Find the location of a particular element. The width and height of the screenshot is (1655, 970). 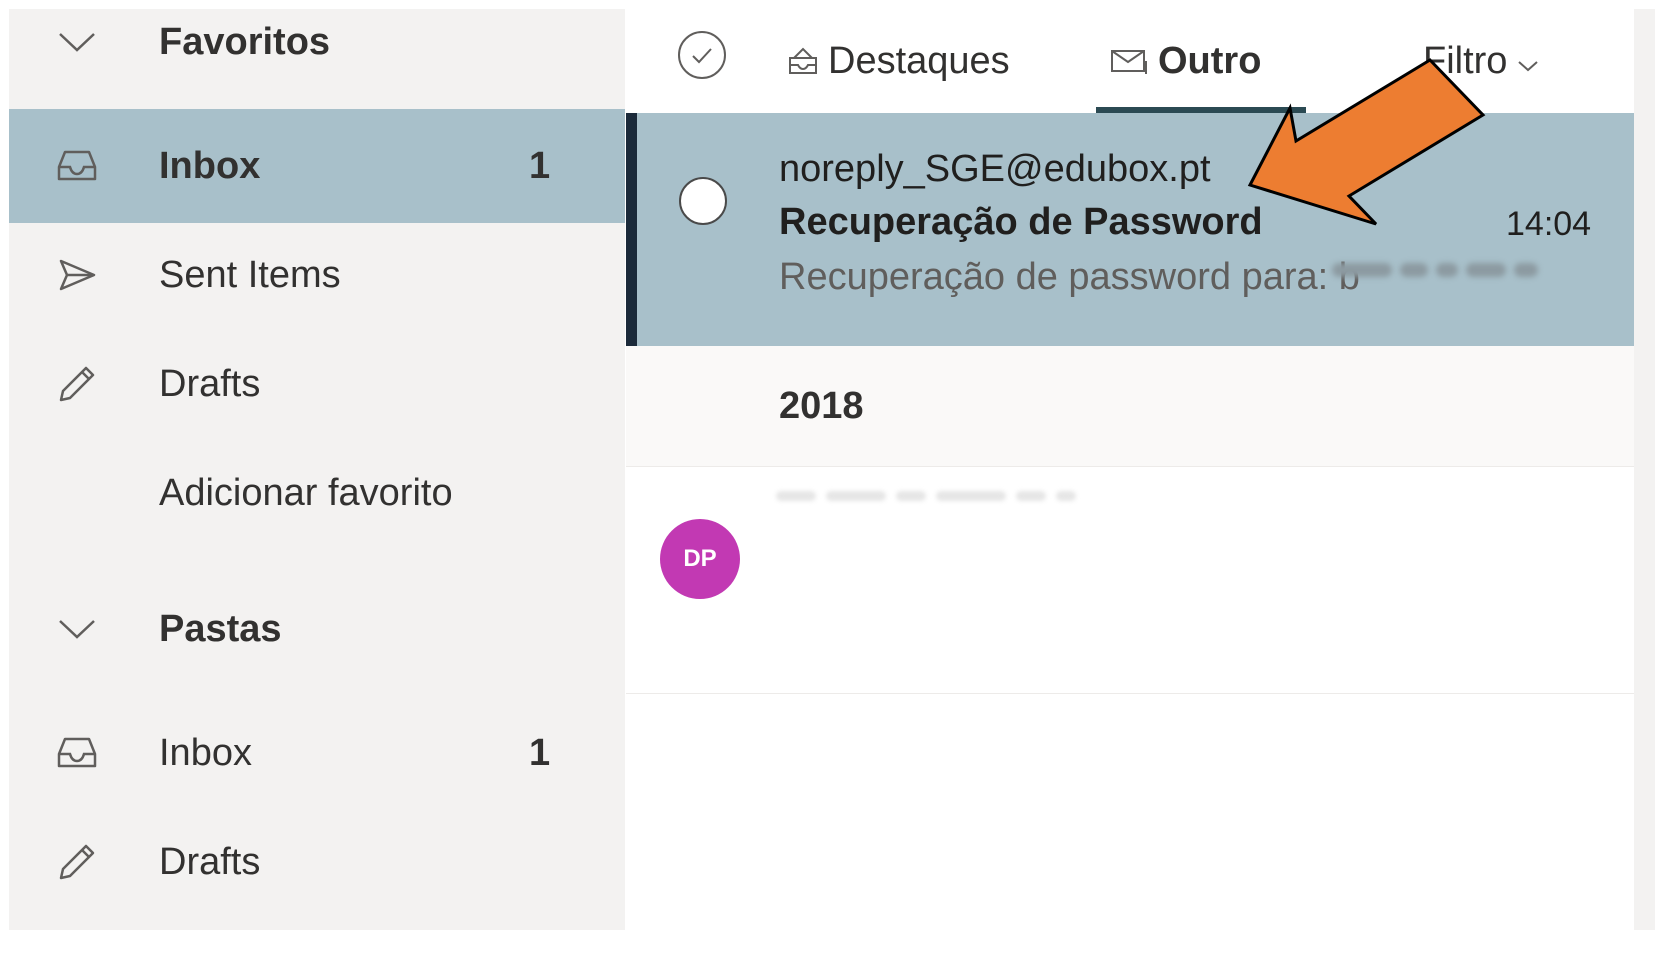

favorite-item-sent-items: Sent Items is located at coordinates (317, 275).